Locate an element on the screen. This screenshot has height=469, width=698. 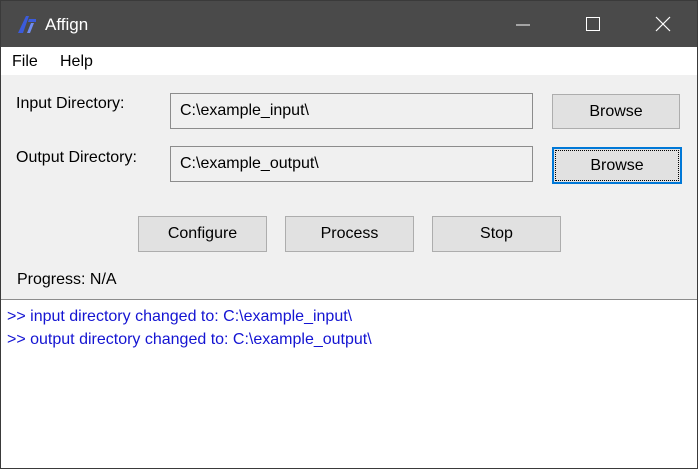
menu-file: File is located at coordinates (25, 62).